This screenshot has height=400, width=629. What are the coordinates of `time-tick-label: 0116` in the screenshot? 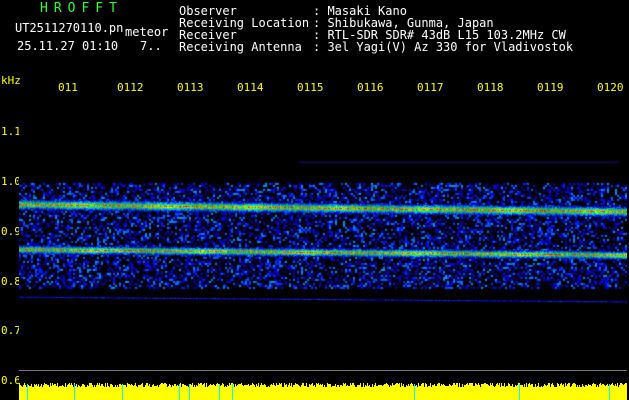 It's located at (370, 87).